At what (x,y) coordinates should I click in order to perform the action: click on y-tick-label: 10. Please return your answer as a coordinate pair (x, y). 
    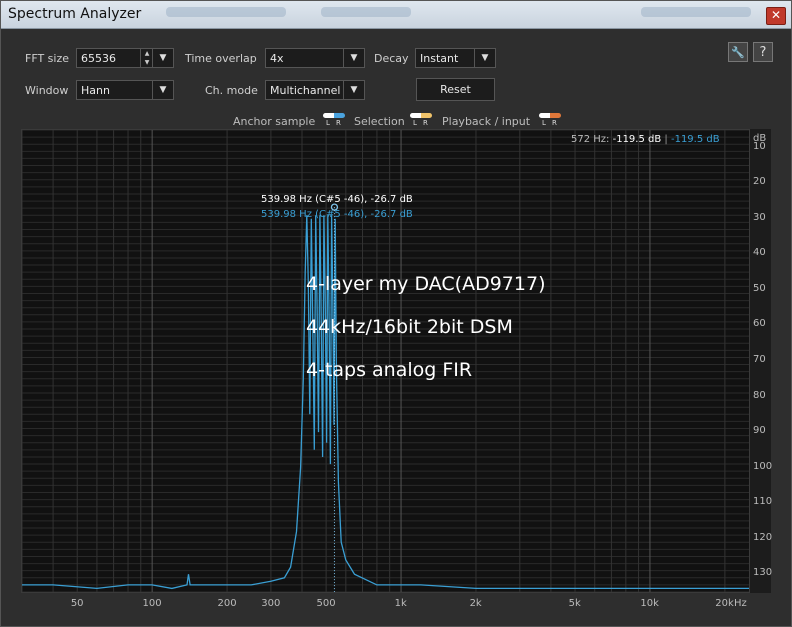
    Looking at the image, I should click on (759, 146).